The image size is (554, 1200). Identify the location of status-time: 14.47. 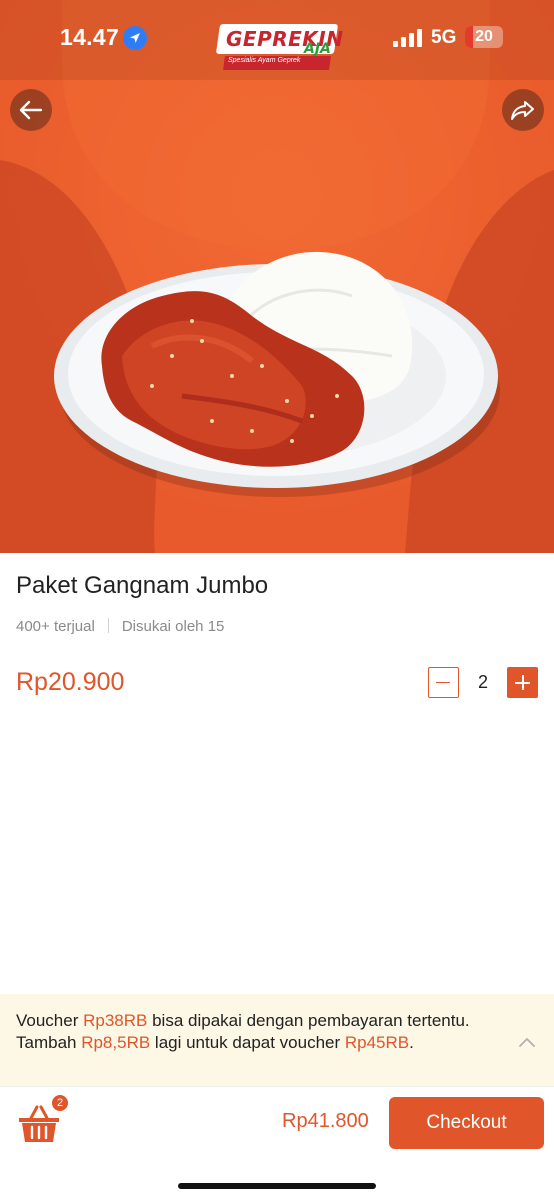
(90, 37).